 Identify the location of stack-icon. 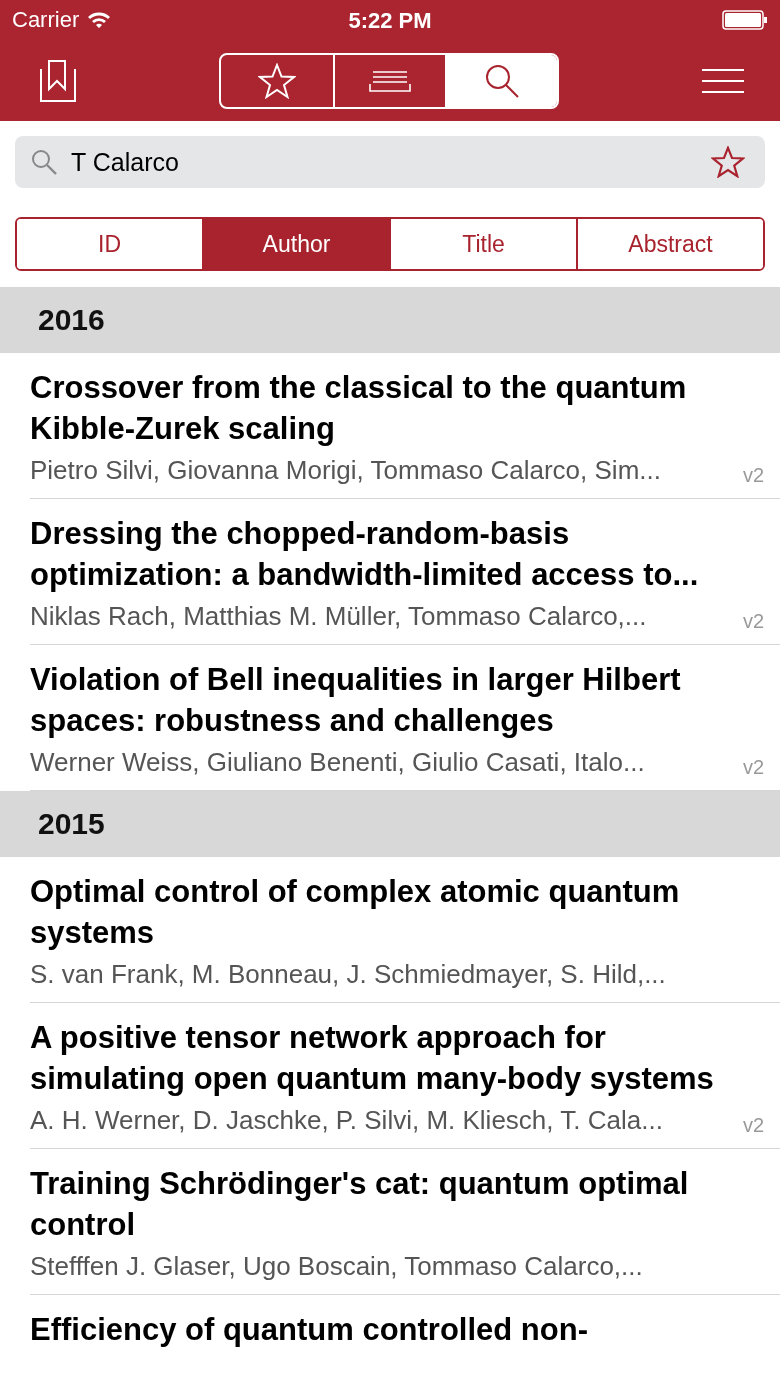
(390, 80).